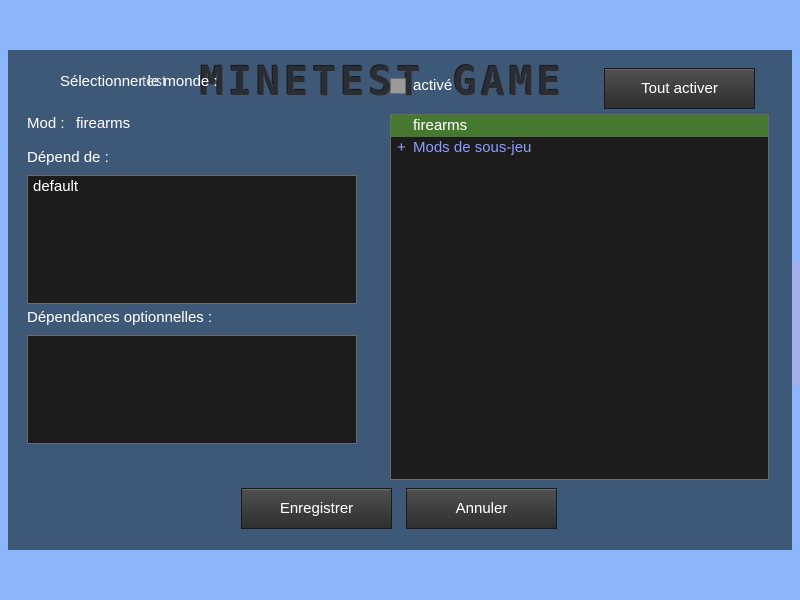  Describe the element at coordinates (192, 389) in the screenshot. I see `optional-depends-list` at that location.